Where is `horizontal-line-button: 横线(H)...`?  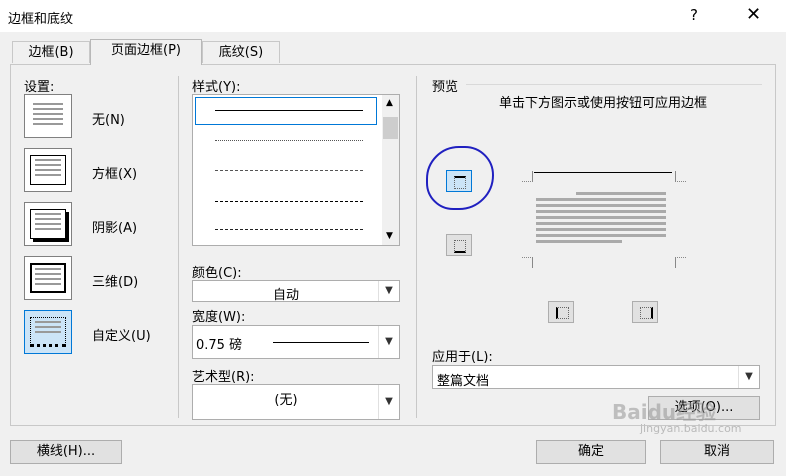
horizontal-line-button: 横线(H)... is located at coordinates (66, 452).